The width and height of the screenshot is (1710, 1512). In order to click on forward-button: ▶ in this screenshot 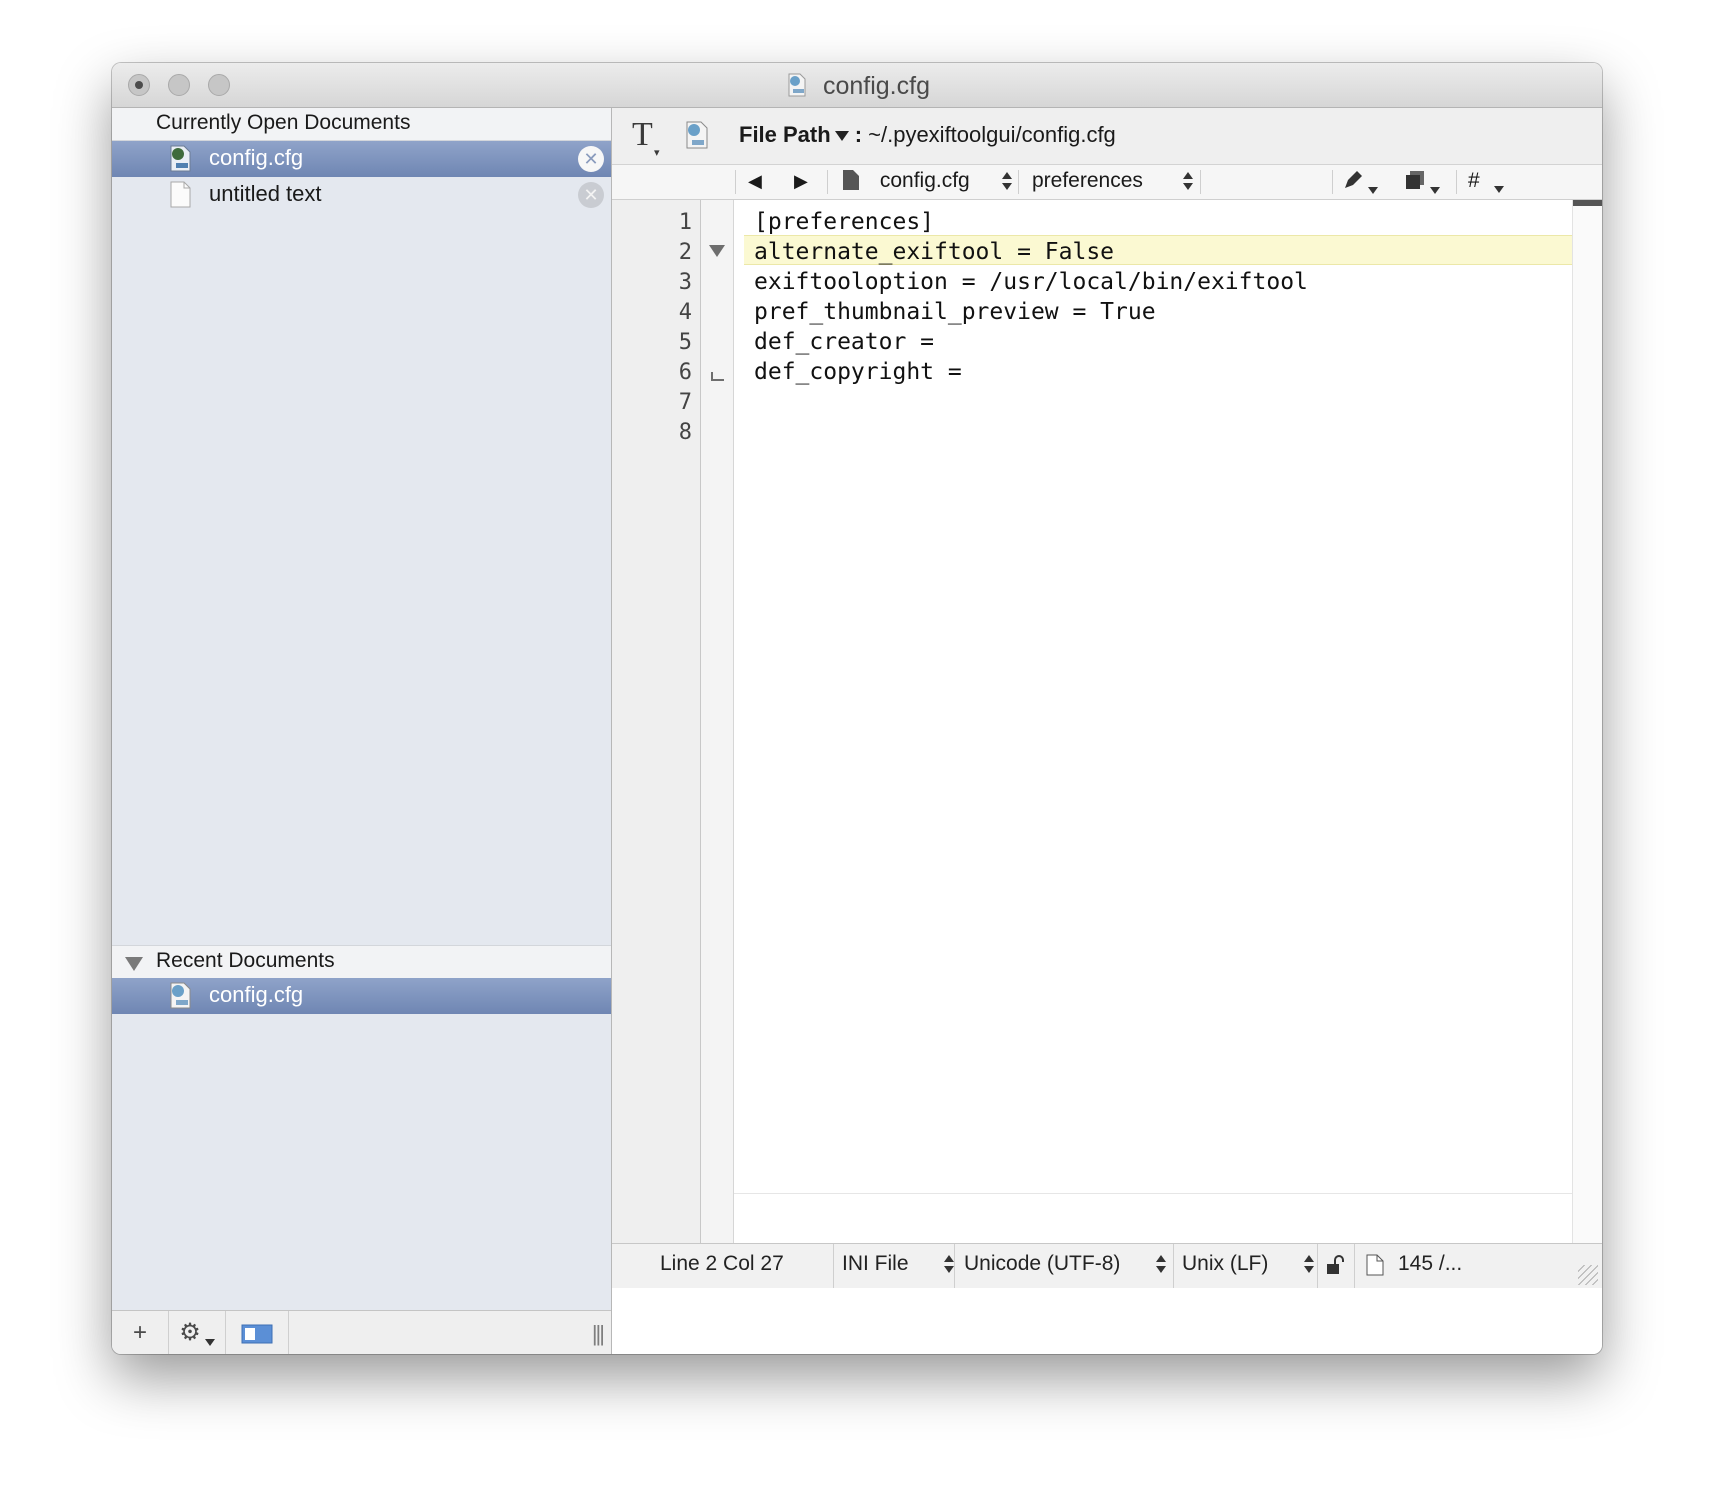, I will do `click(801, 181)`.